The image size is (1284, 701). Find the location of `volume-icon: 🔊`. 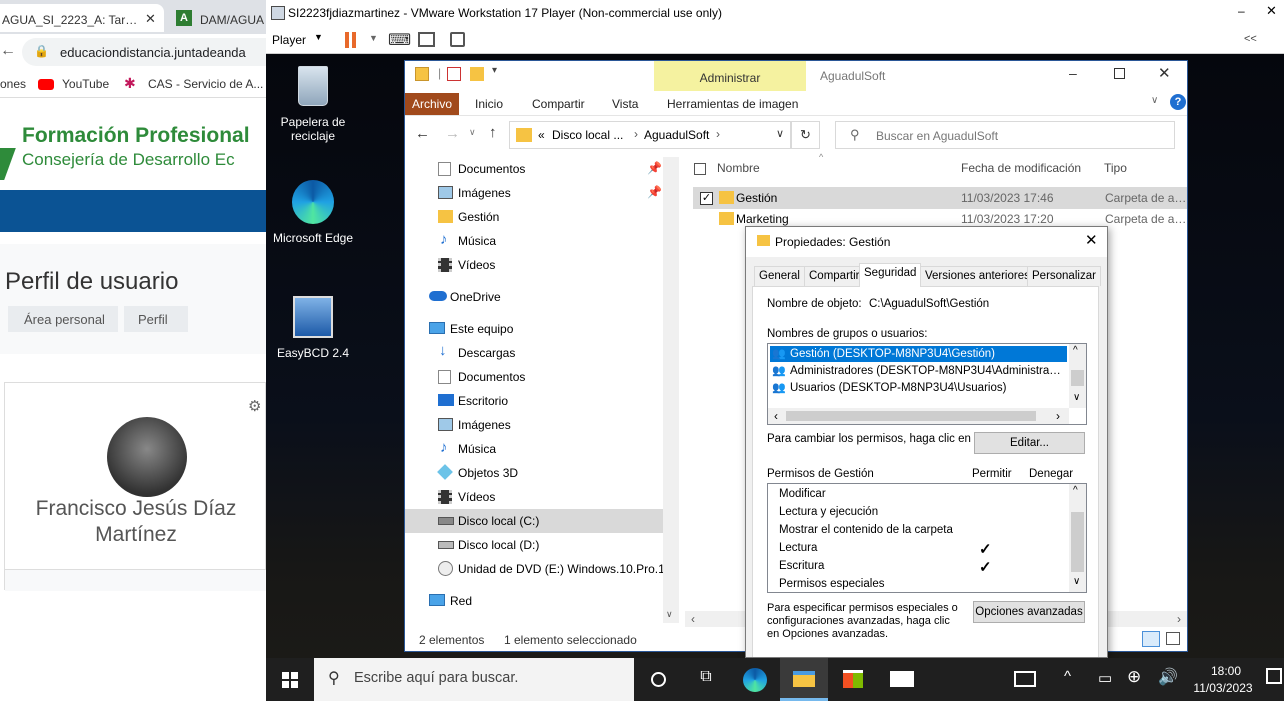

volume-icon: 🔊 is located at coordinates (1168, 677).